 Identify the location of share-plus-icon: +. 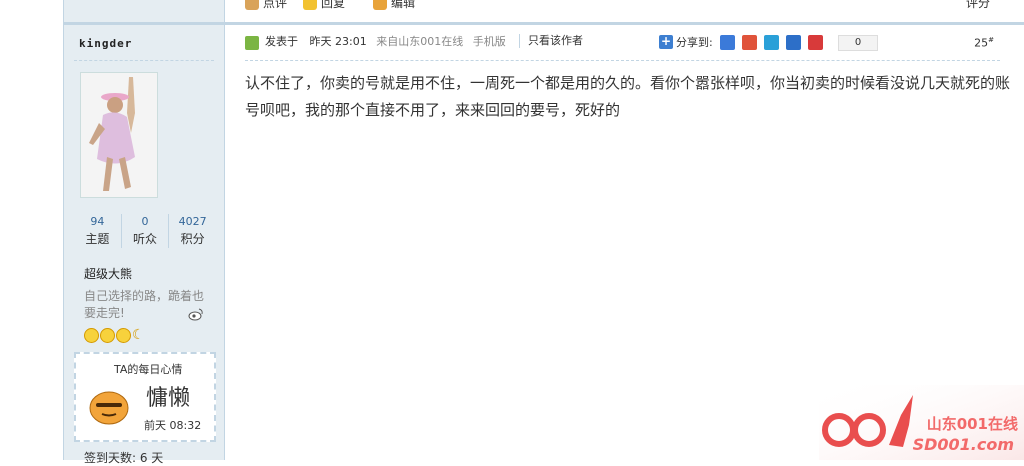
(666, 42).